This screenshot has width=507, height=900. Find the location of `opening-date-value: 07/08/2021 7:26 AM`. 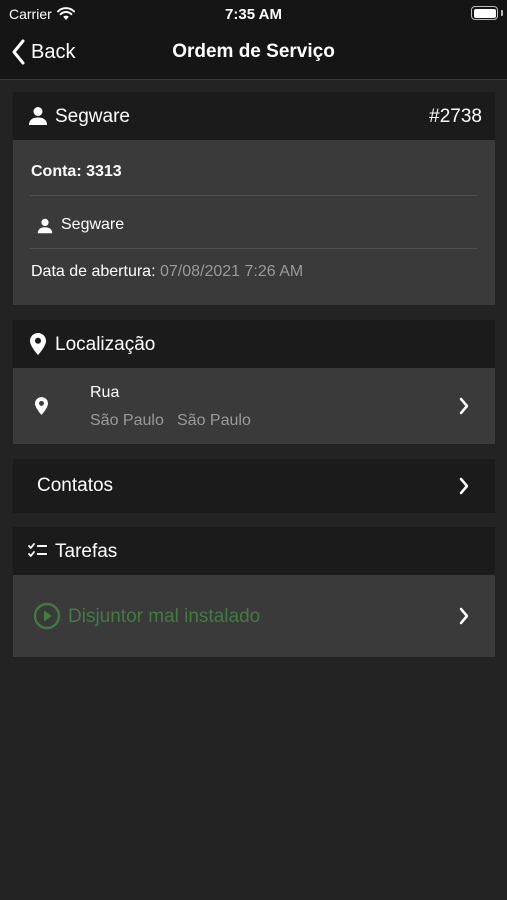

opening-date-value: 07/08/2021 7:26 AM is located at coordinates (231, 271).